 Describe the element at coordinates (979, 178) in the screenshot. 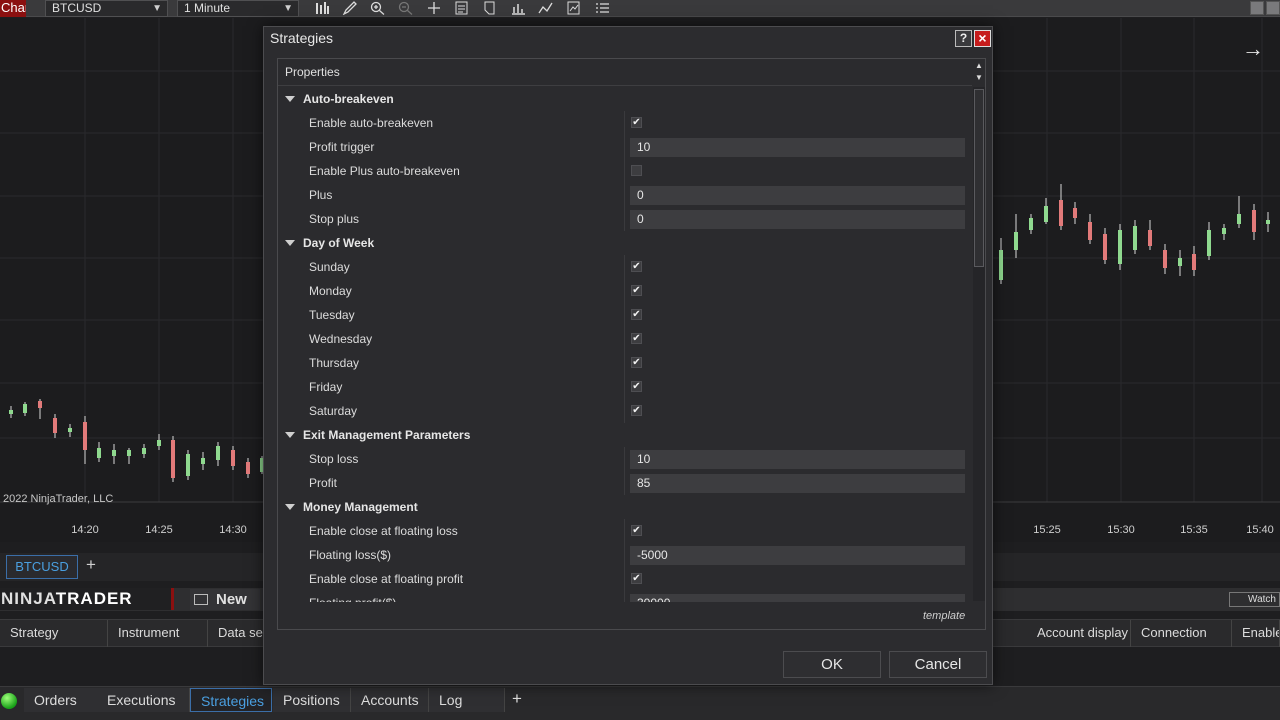

I see `scrollbar-thumb` at that location.